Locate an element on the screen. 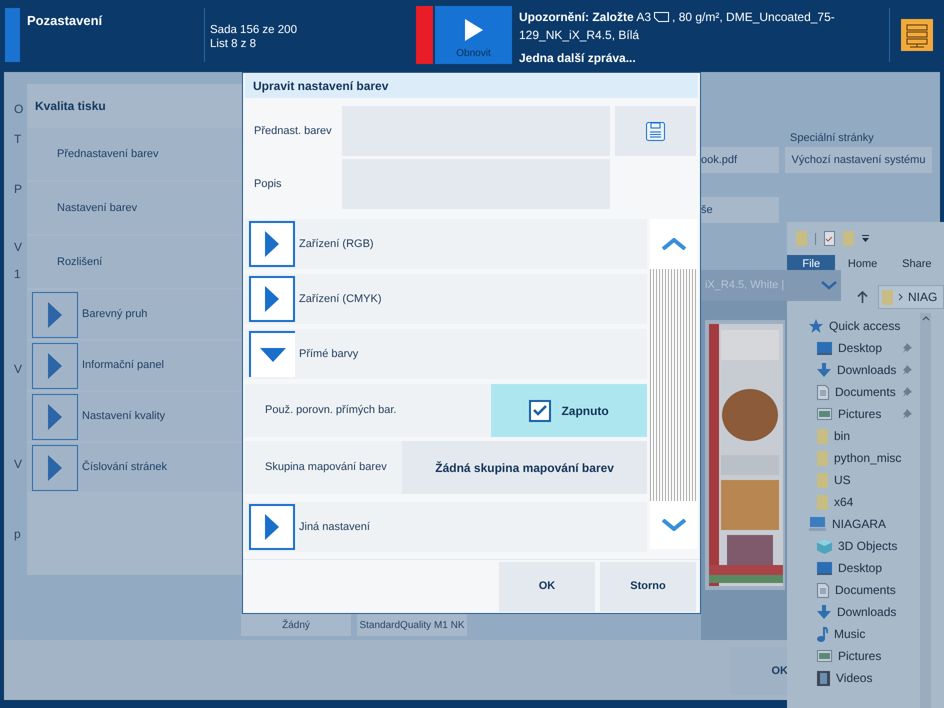  sheet-counter: List 8 z 8 is located at coordinates (234, 44).